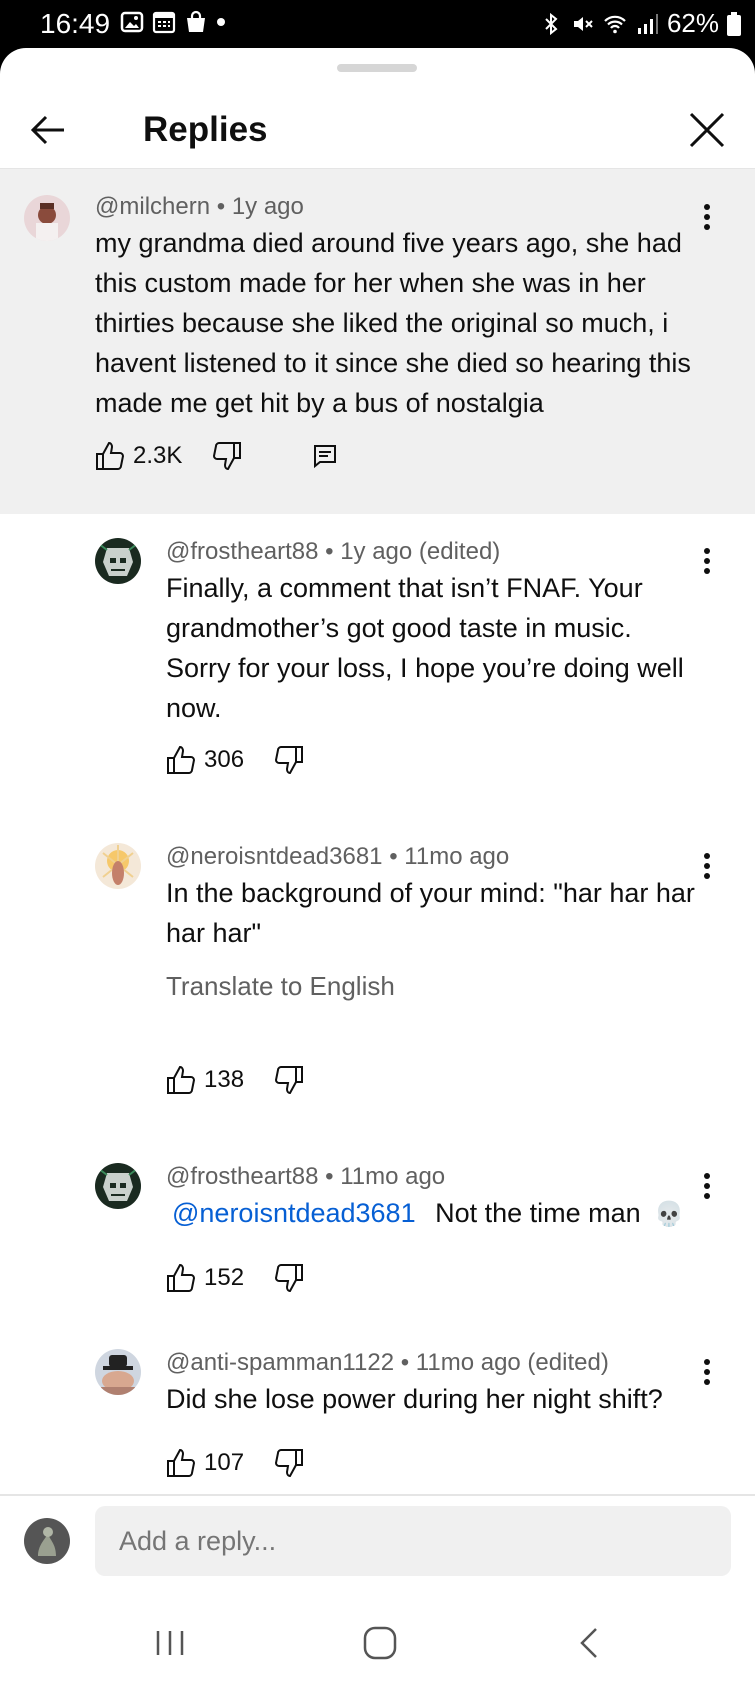 The width and height of the screenshot is (755, 1683). Describe the element at coordinates (196, 21) in the screenshot. I see `shopping-bag-icon` at that location.